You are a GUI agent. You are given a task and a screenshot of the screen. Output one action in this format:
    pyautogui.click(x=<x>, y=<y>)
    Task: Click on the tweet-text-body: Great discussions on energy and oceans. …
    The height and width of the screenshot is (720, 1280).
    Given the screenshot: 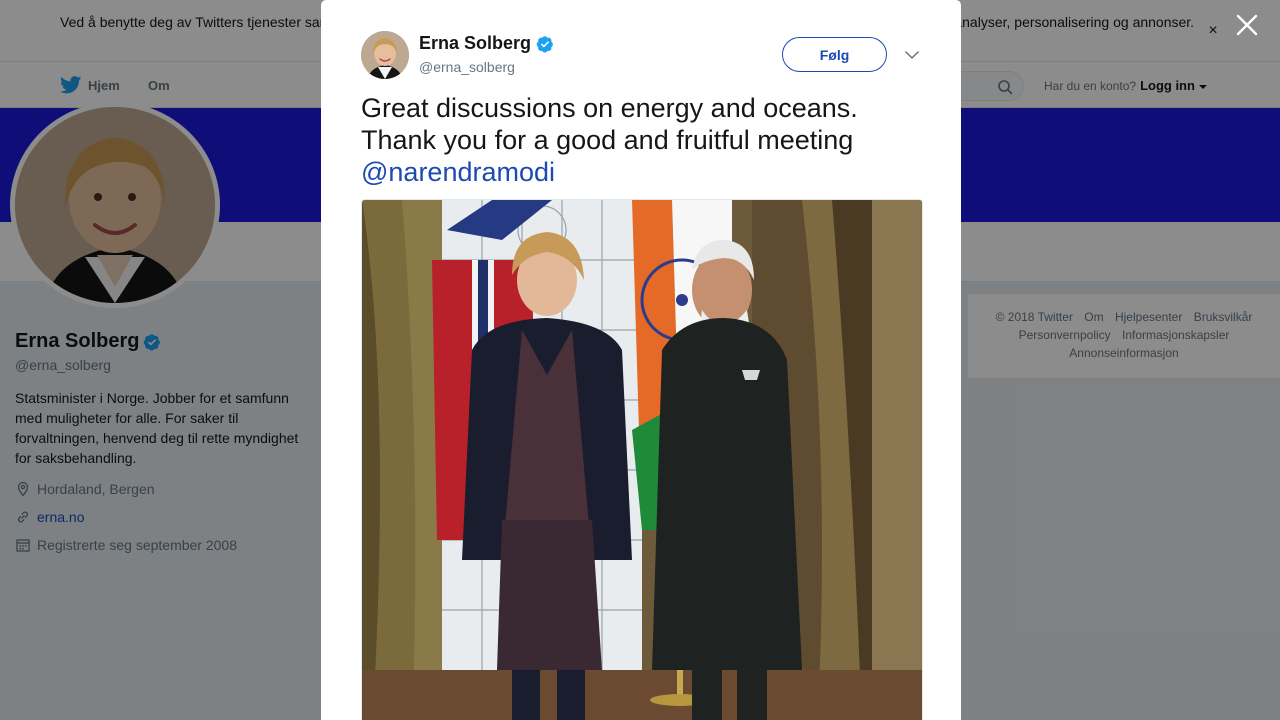 What is the action you would take?
    pyautogui.click(x=609, y=124)
    